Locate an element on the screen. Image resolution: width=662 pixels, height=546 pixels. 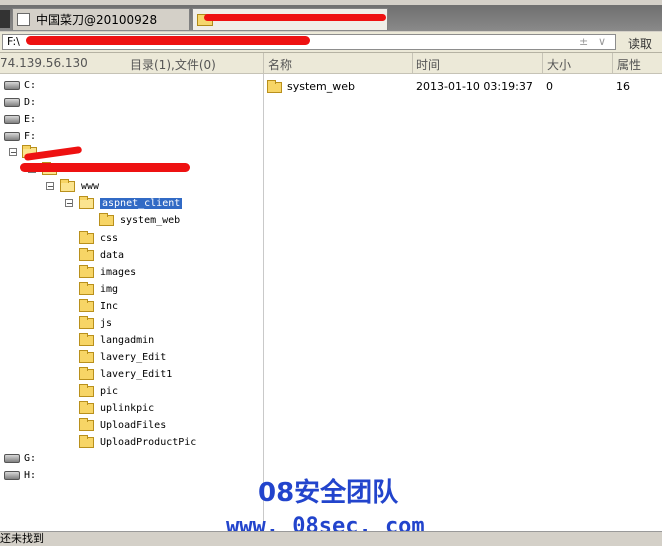
tree-drive: G: is located at coordinates (20, 458).